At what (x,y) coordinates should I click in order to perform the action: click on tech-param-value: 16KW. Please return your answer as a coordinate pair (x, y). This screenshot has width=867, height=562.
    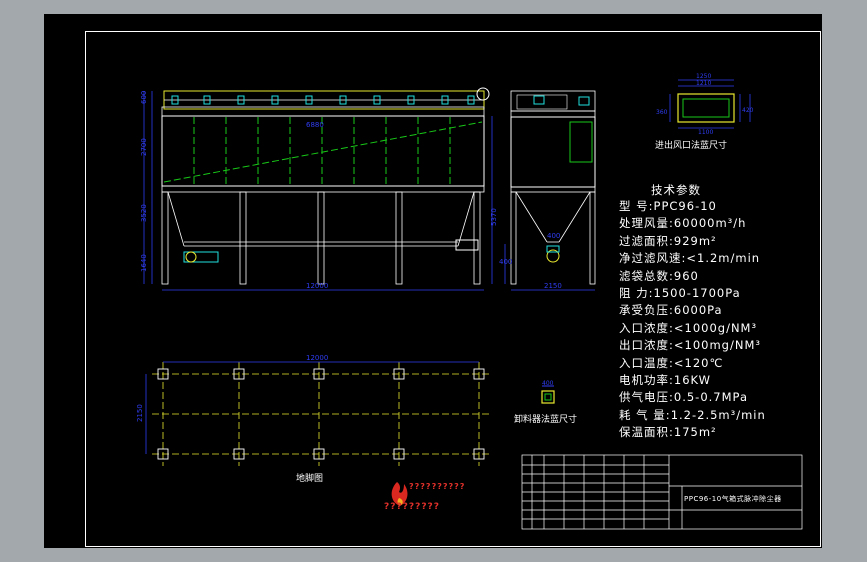
    Looking at the image, I should click on (692, 380).